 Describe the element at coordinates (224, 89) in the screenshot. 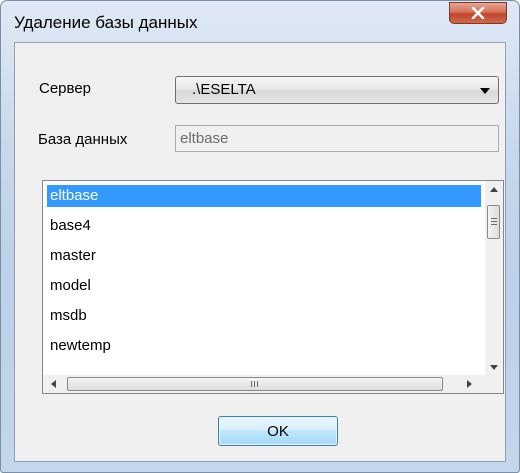

I see `server-select-value: .\ESELTA` at that location.